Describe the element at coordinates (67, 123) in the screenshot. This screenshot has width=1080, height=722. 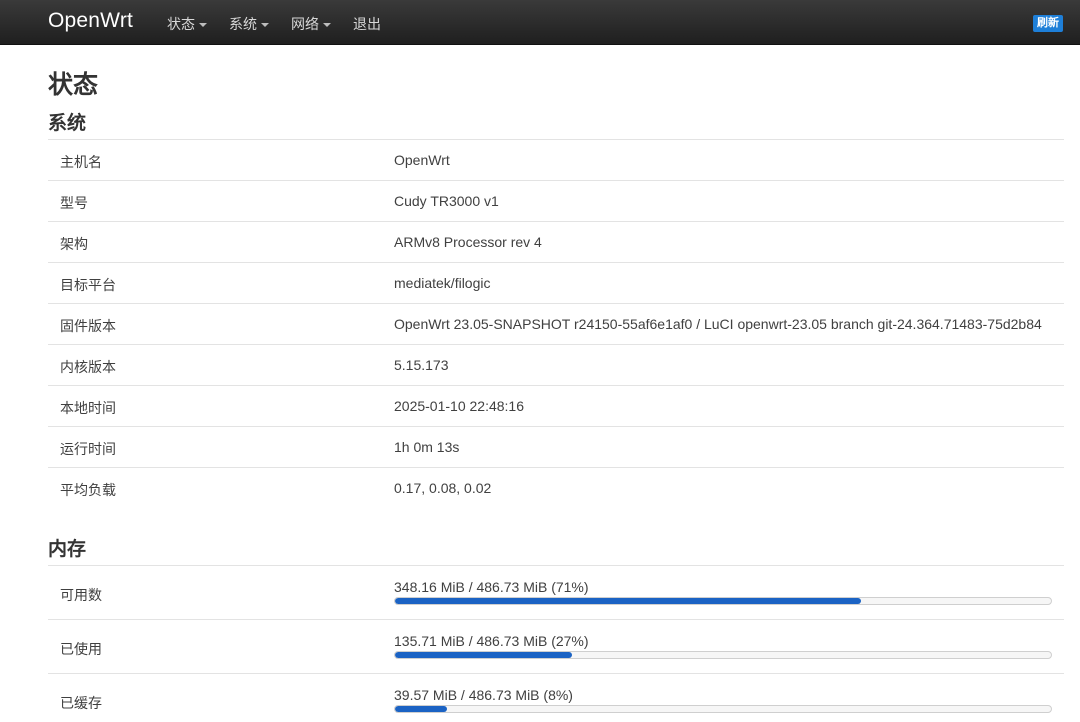
I see `system-section-title: 系统` at that location.